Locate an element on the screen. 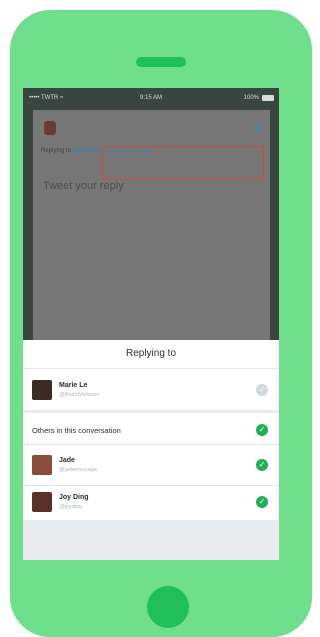  replying-prefix: Replying to is located at coordinates (57, 151).